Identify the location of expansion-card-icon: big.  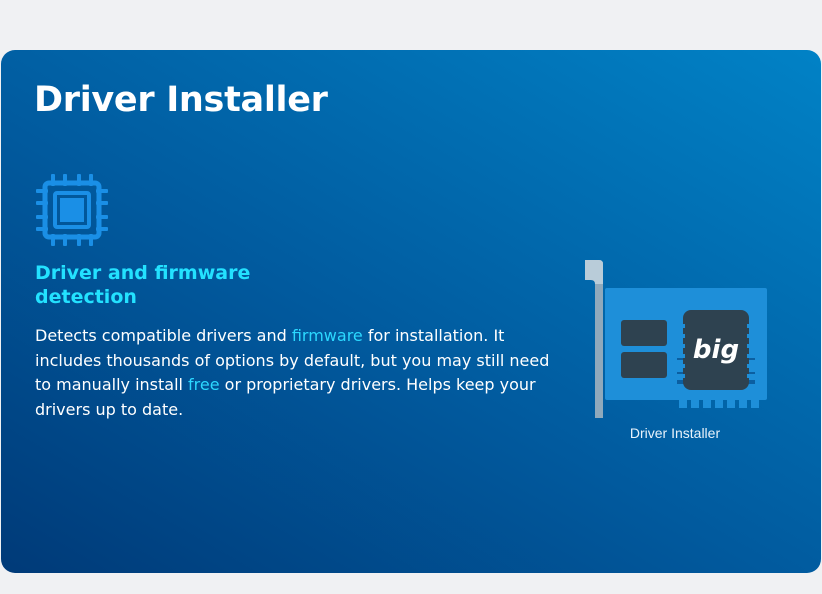
(676, 339).